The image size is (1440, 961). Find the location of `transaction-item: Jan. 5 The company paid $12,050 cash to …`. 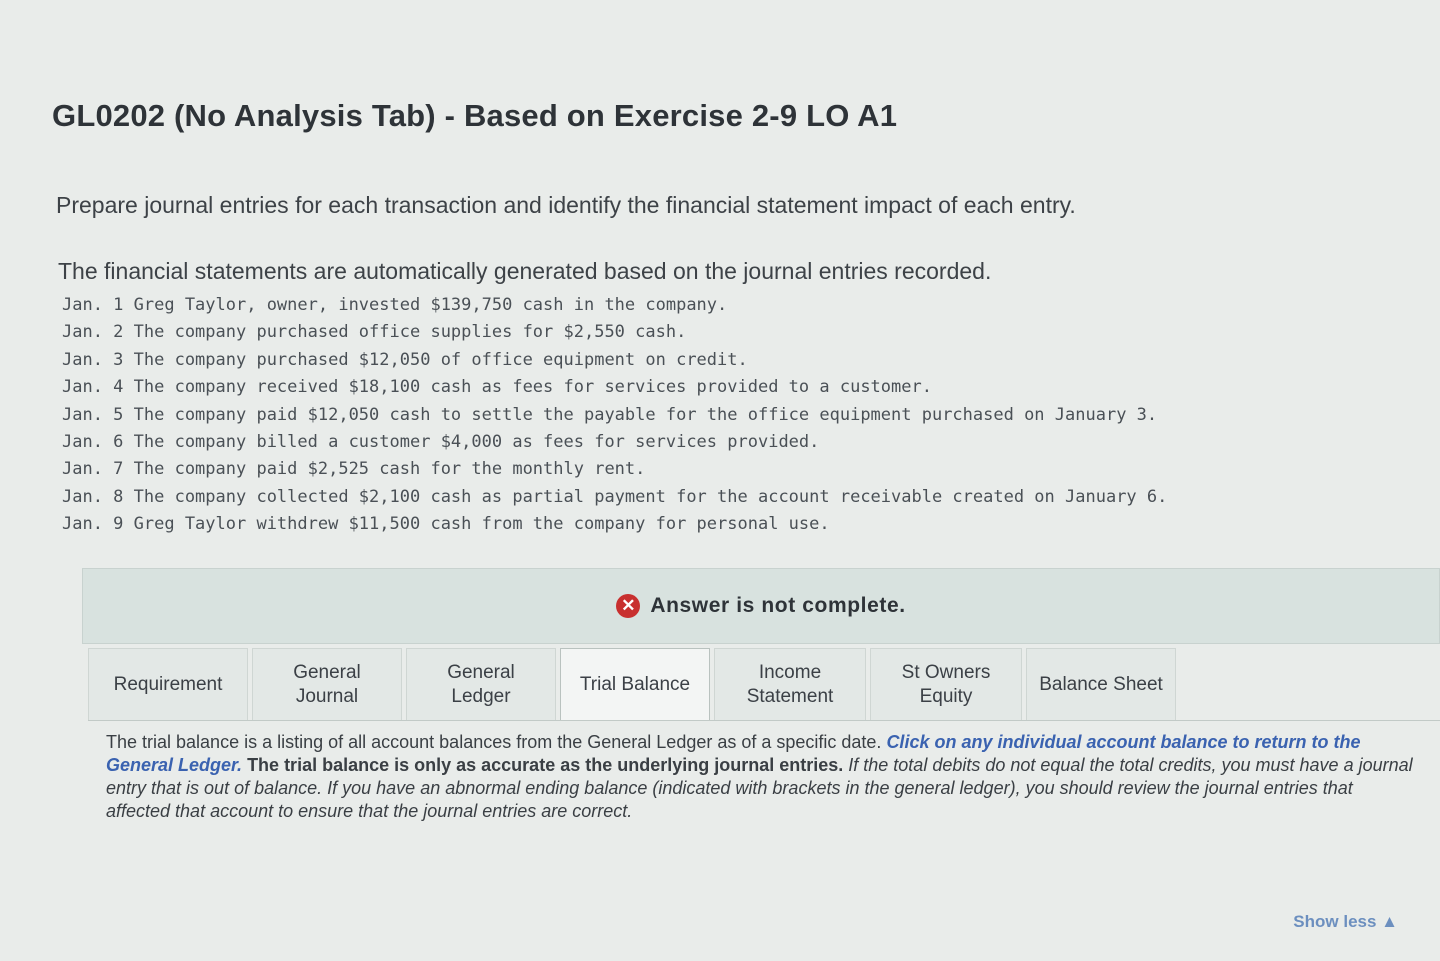

transaction-item: Jan. 5 The company paid $12,050 cash to … is located at coordinates (610, 414).